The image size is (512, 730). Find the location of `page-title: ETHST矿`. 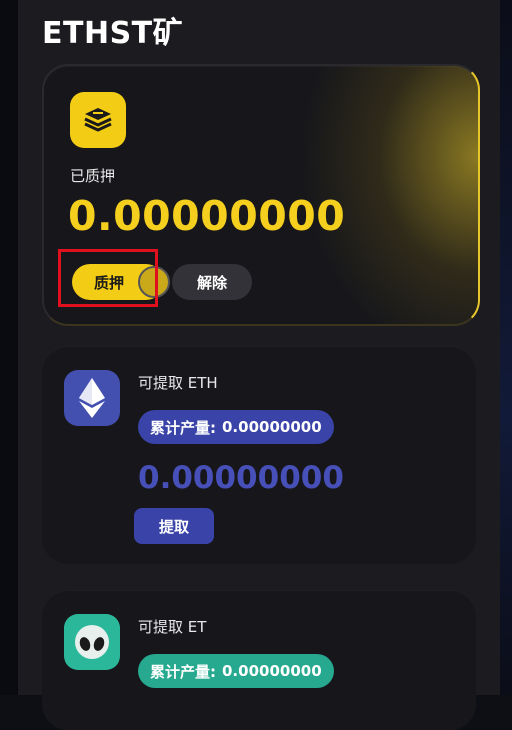

page-title: ETHST矿 is located at coordinates (113, 33).